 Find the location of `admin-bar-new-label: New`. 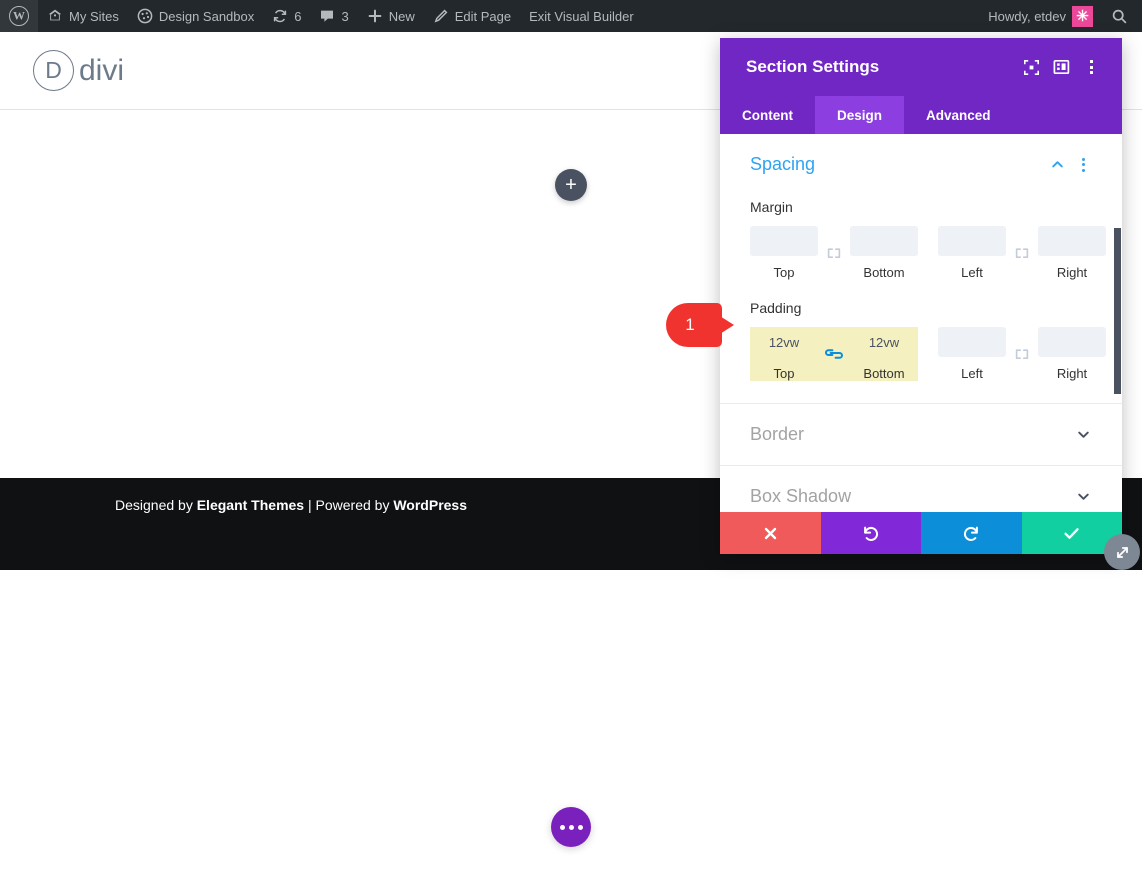

admin-bar-new-label: New is located at coordinates (401, 16).